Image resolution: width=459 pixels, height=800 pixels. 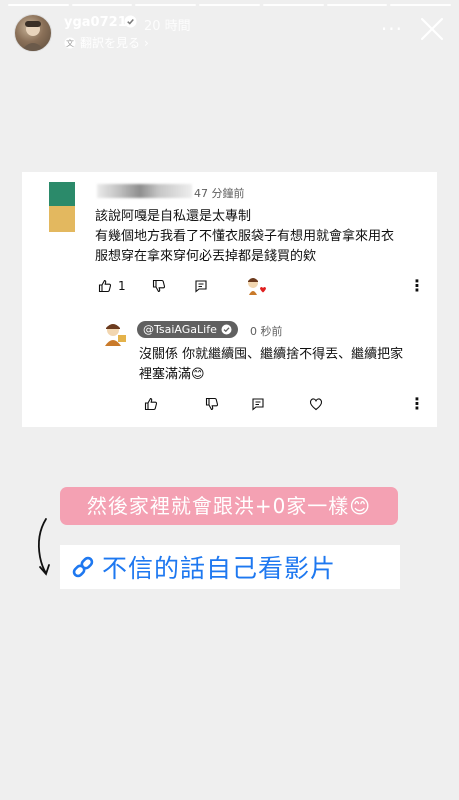 What do you see at coordinates (95, 22) in the screenshot?
I see `username: yga0721` at bounding box center [95, 22].